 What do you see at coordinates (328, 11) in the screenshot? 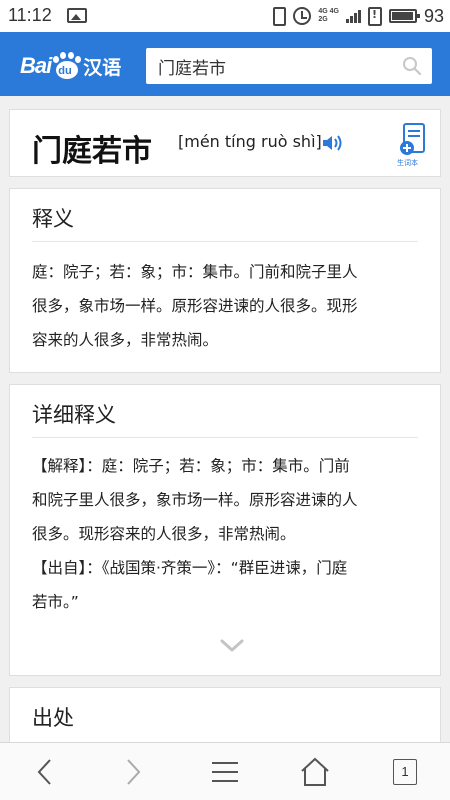
I see `network-type-top: 4G 4G` at bounding box center [328, 11].